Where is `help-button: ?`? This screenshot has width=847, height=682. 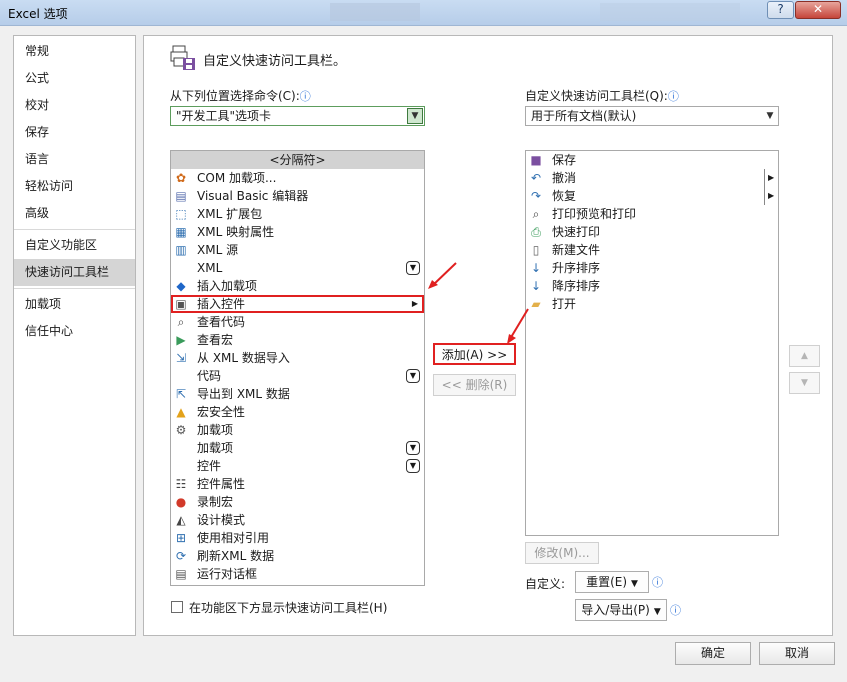
help-button: ? is located at coordinates (780, 10).